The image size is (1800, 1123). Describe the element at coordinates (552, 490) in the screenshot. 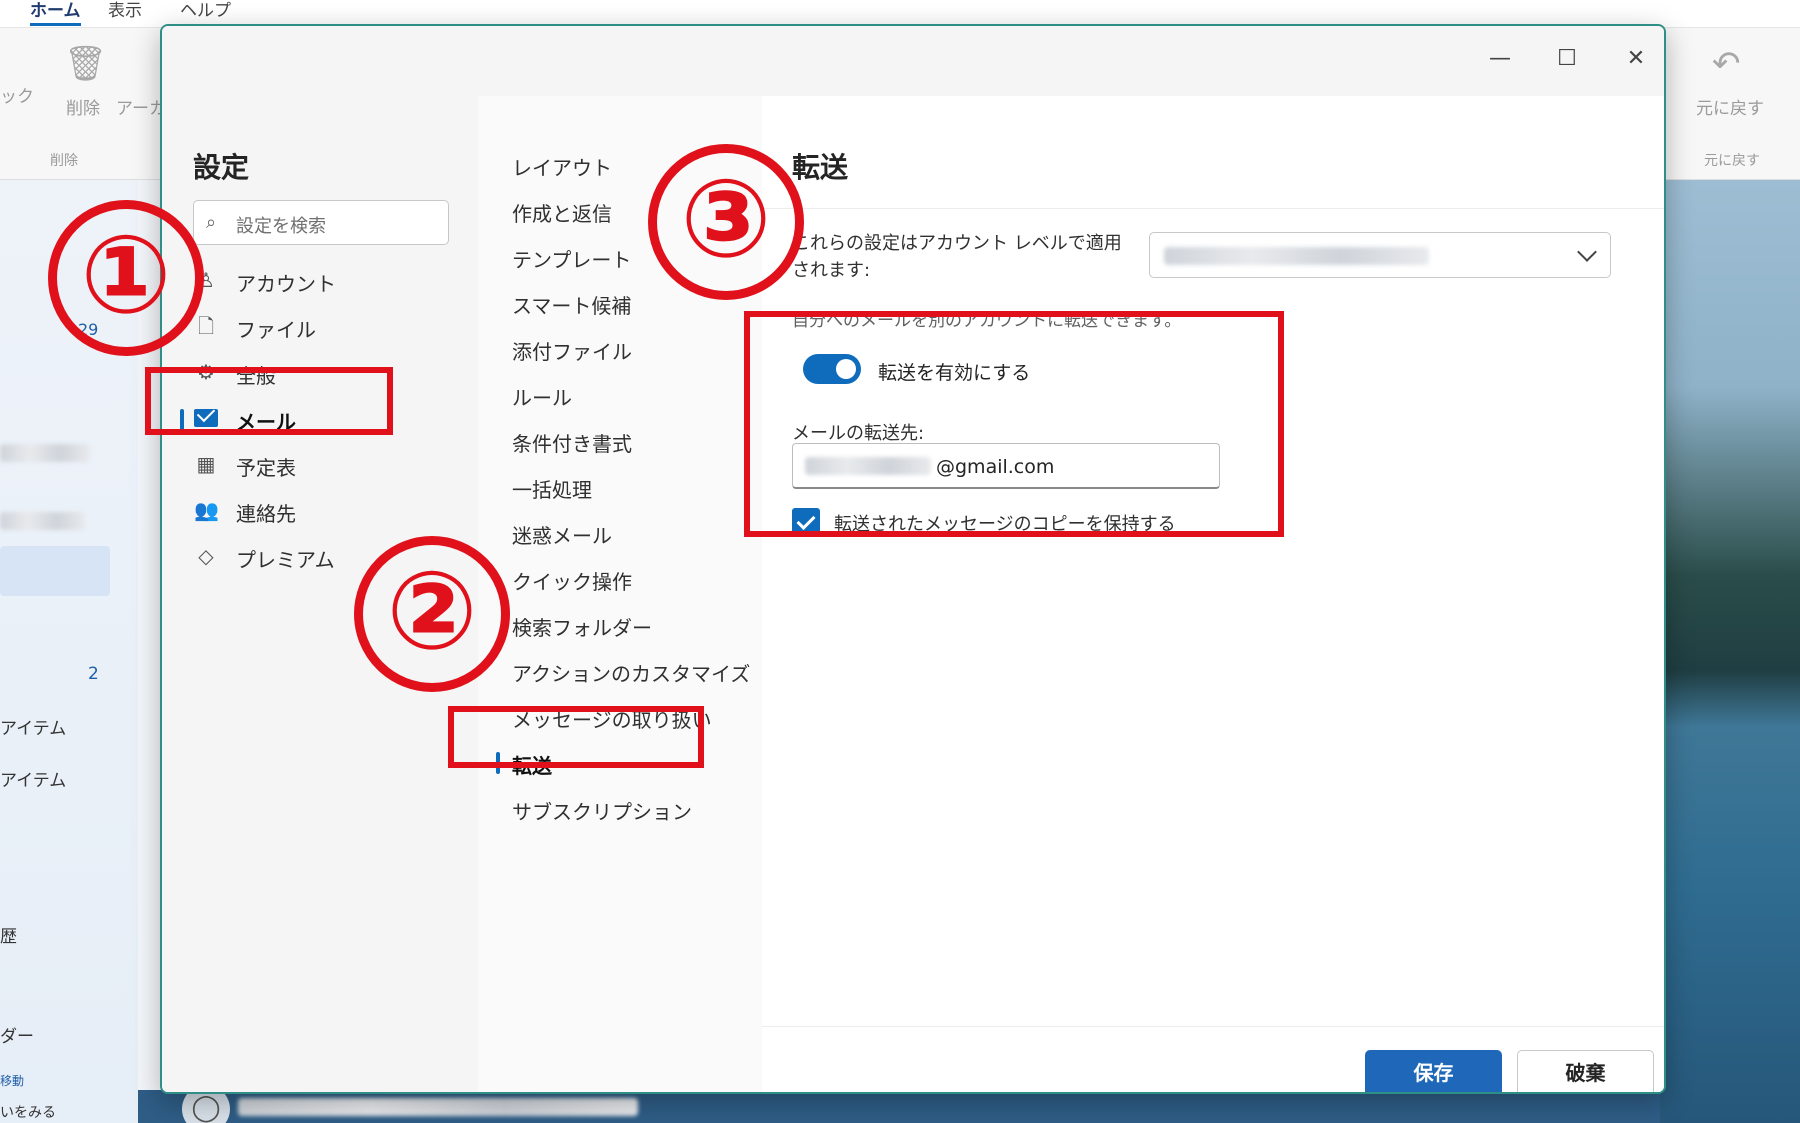

I see `subnav-item-label: 一括処理` at that location.